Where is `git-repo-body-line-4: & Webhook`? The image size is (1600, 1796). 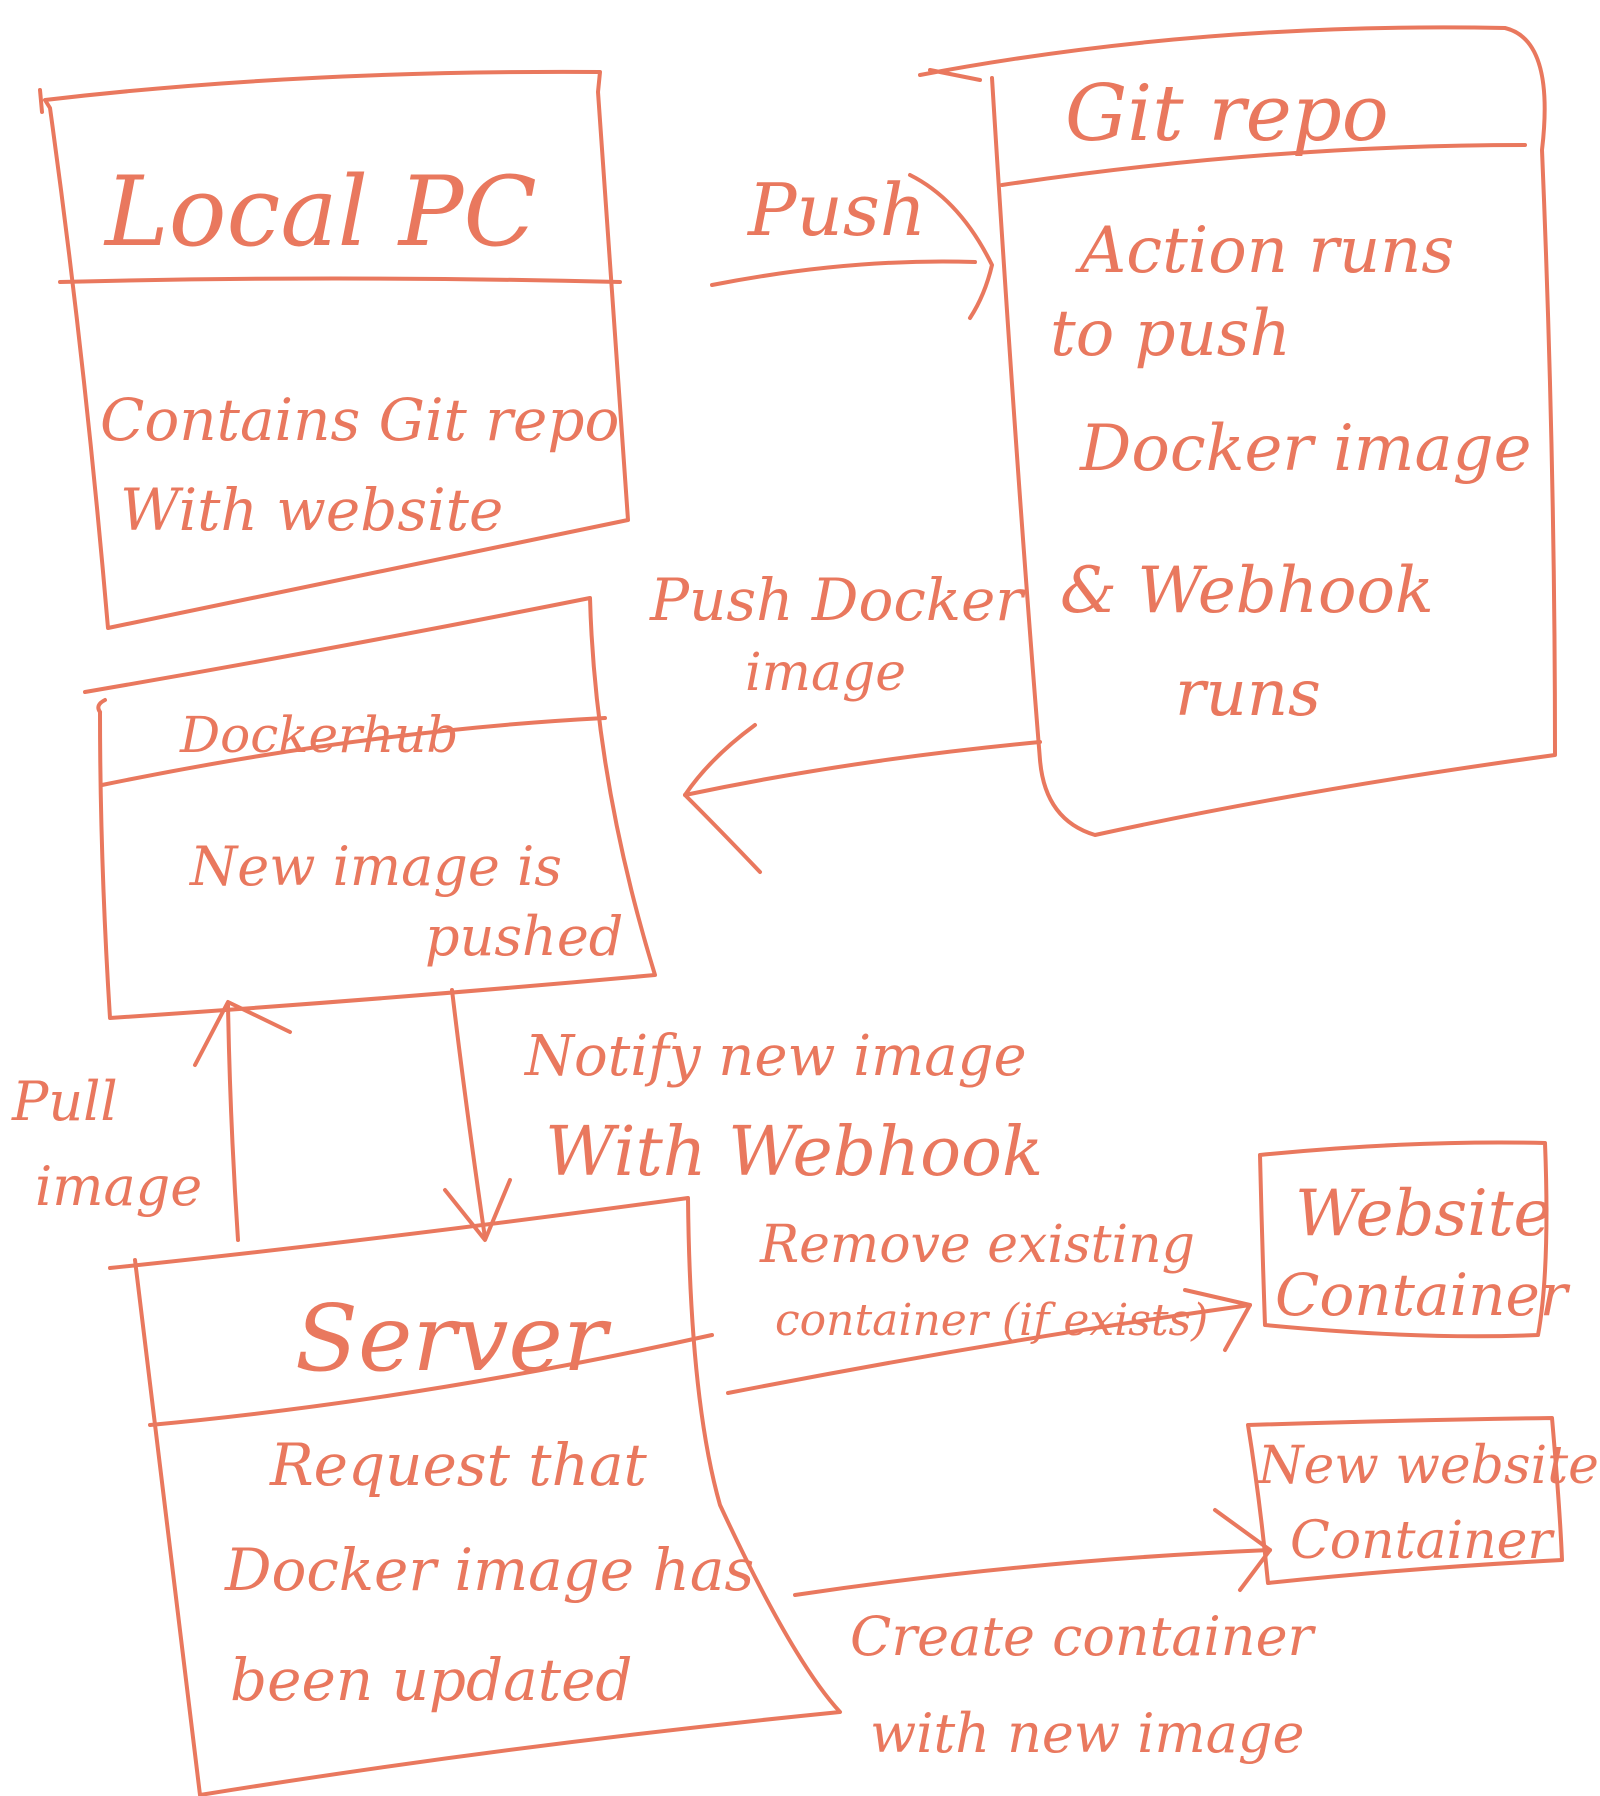
git-repo-body-line-4: & Webhook is located at coordinates (1247, 591).